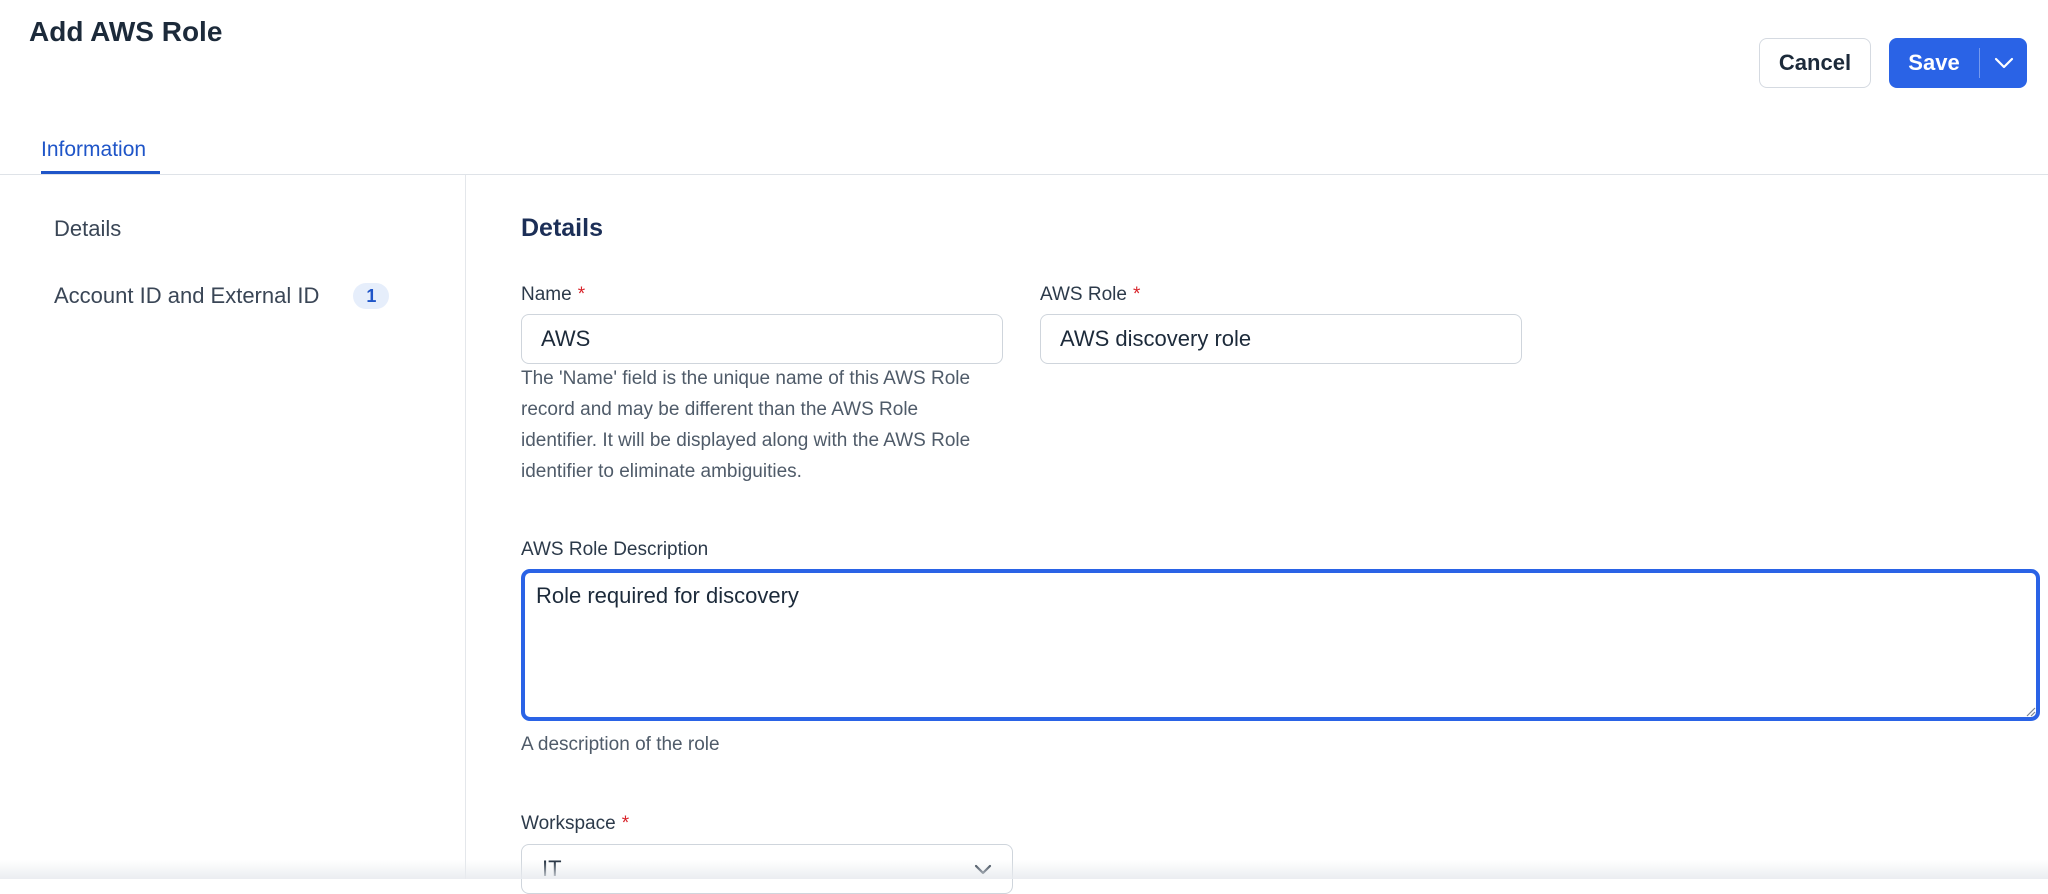 Image resolution: width=2048 pixels, height=894 pixels. Describe the element at coordinates (1281, 339) in the screenshot. I see `aws-role-input` at that location.